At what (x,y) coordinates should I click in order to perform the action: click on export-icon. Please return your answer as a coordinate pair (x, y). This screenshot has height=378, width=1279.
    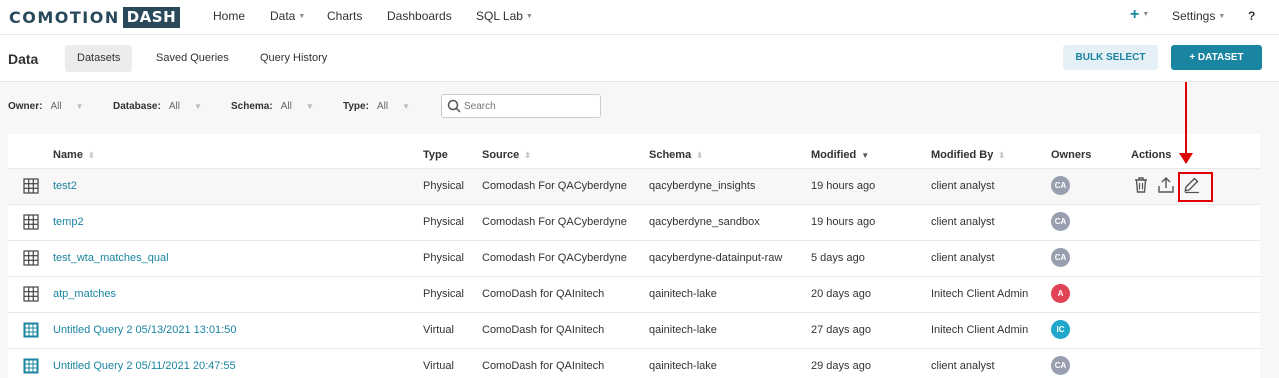
    Looking at the image, I should click on (1166, 185).